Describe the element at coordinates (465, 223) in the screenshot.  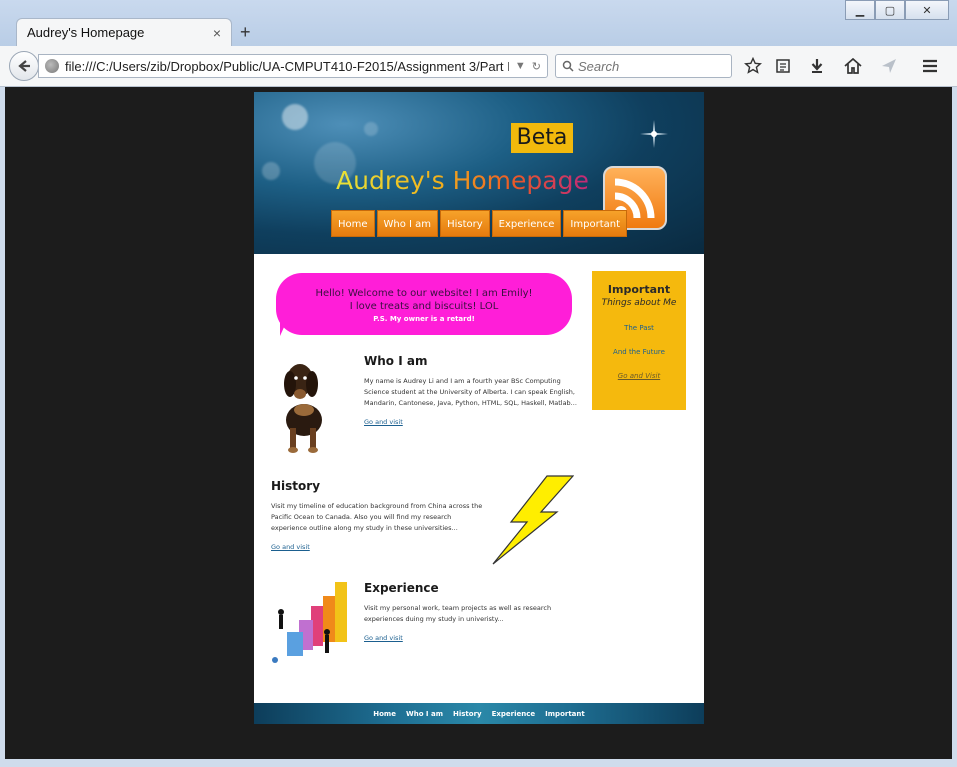
I see `nav-history: History` at that location.